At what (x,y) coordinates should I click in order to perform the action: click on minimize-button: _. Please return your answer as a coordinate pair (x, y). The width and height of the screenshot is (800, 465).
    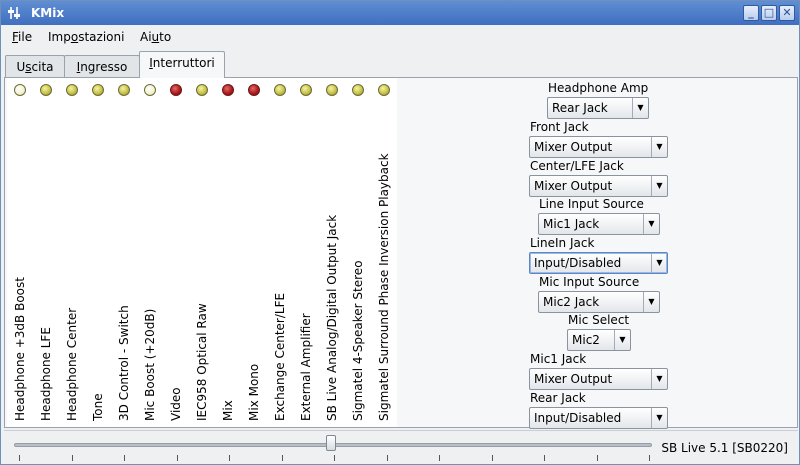
    Looking at the image, I should click on (751, 13).